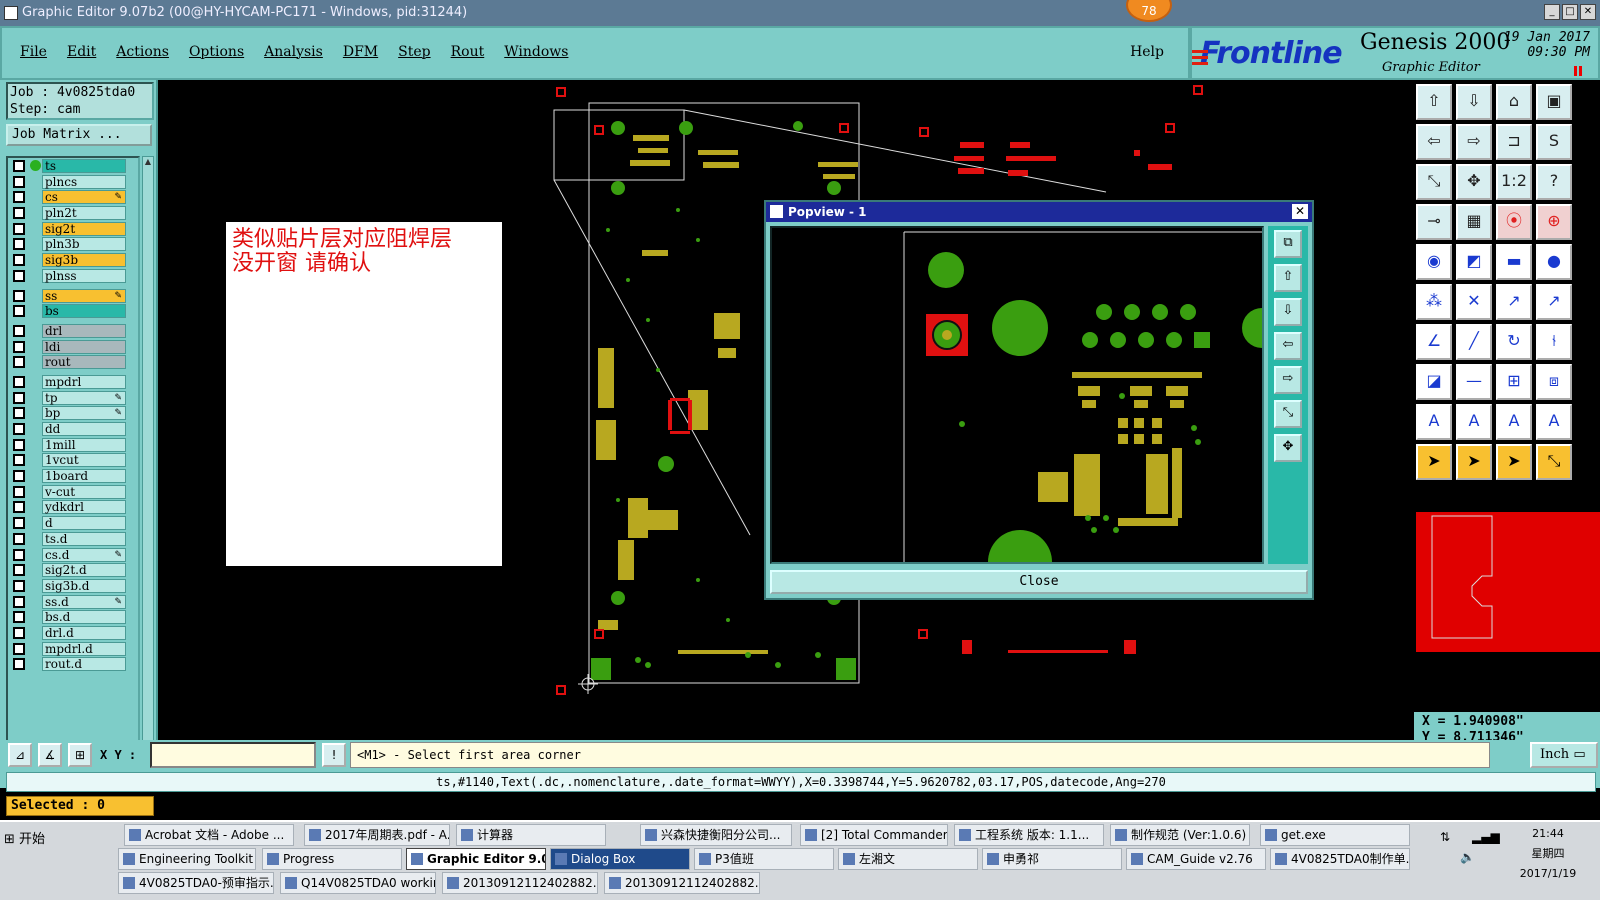 This screenshot has width=1600, height=900. What do you see at coordinates (1554, 302) in the screenshot?
I see `copy-icon: ↗` at bounding box center [1554, 302].